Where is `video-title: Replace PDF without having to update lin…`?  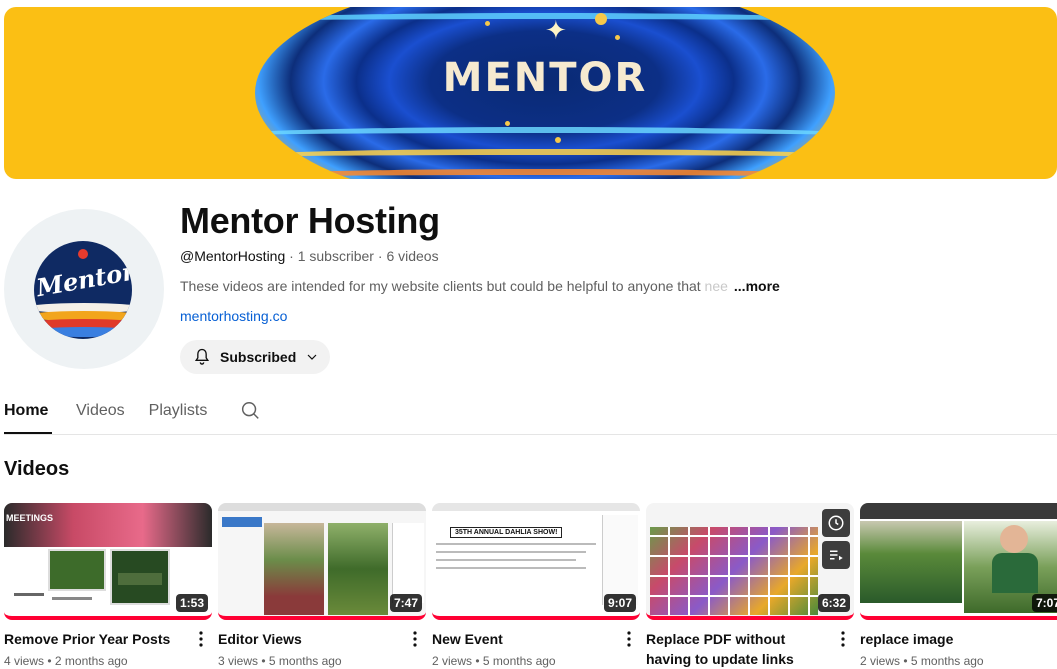 video-title: Replace PDF without having to update lin… is located at coordinates (738, 649).